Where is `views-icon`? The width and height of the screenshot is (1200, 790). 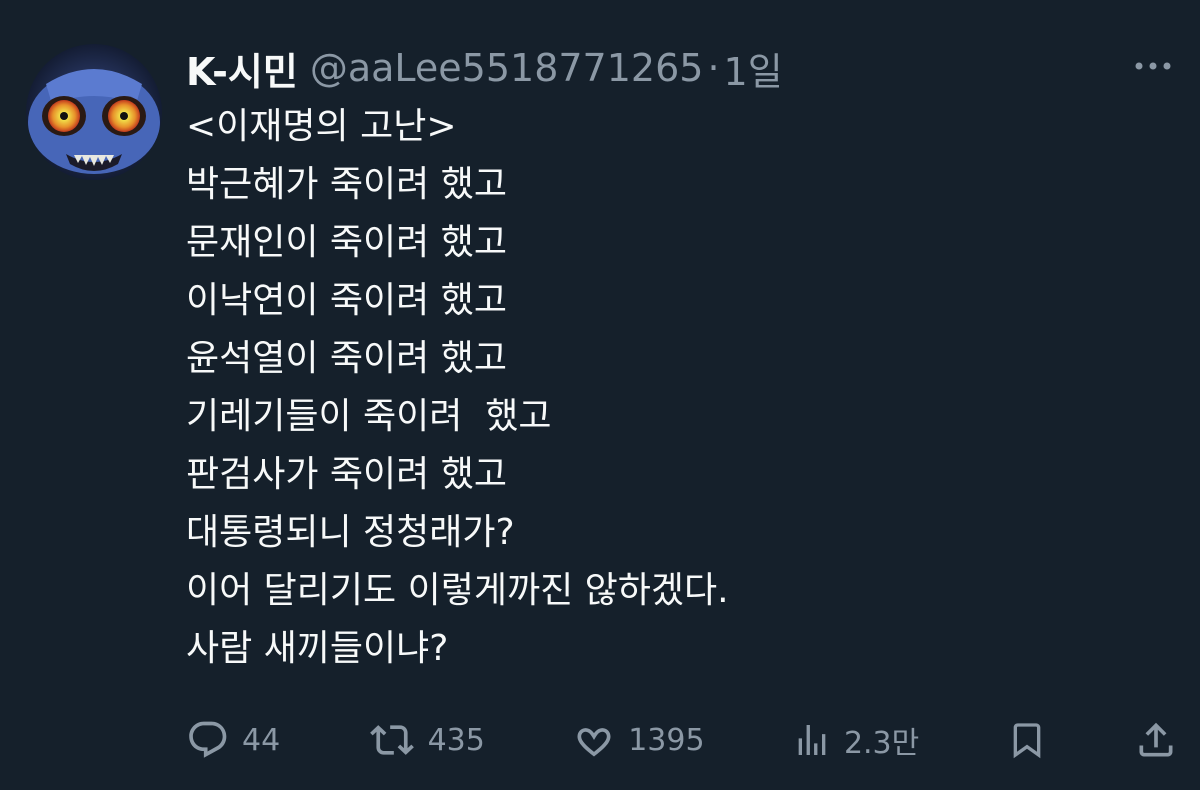 views-icon is located at coordinates (812, 740).